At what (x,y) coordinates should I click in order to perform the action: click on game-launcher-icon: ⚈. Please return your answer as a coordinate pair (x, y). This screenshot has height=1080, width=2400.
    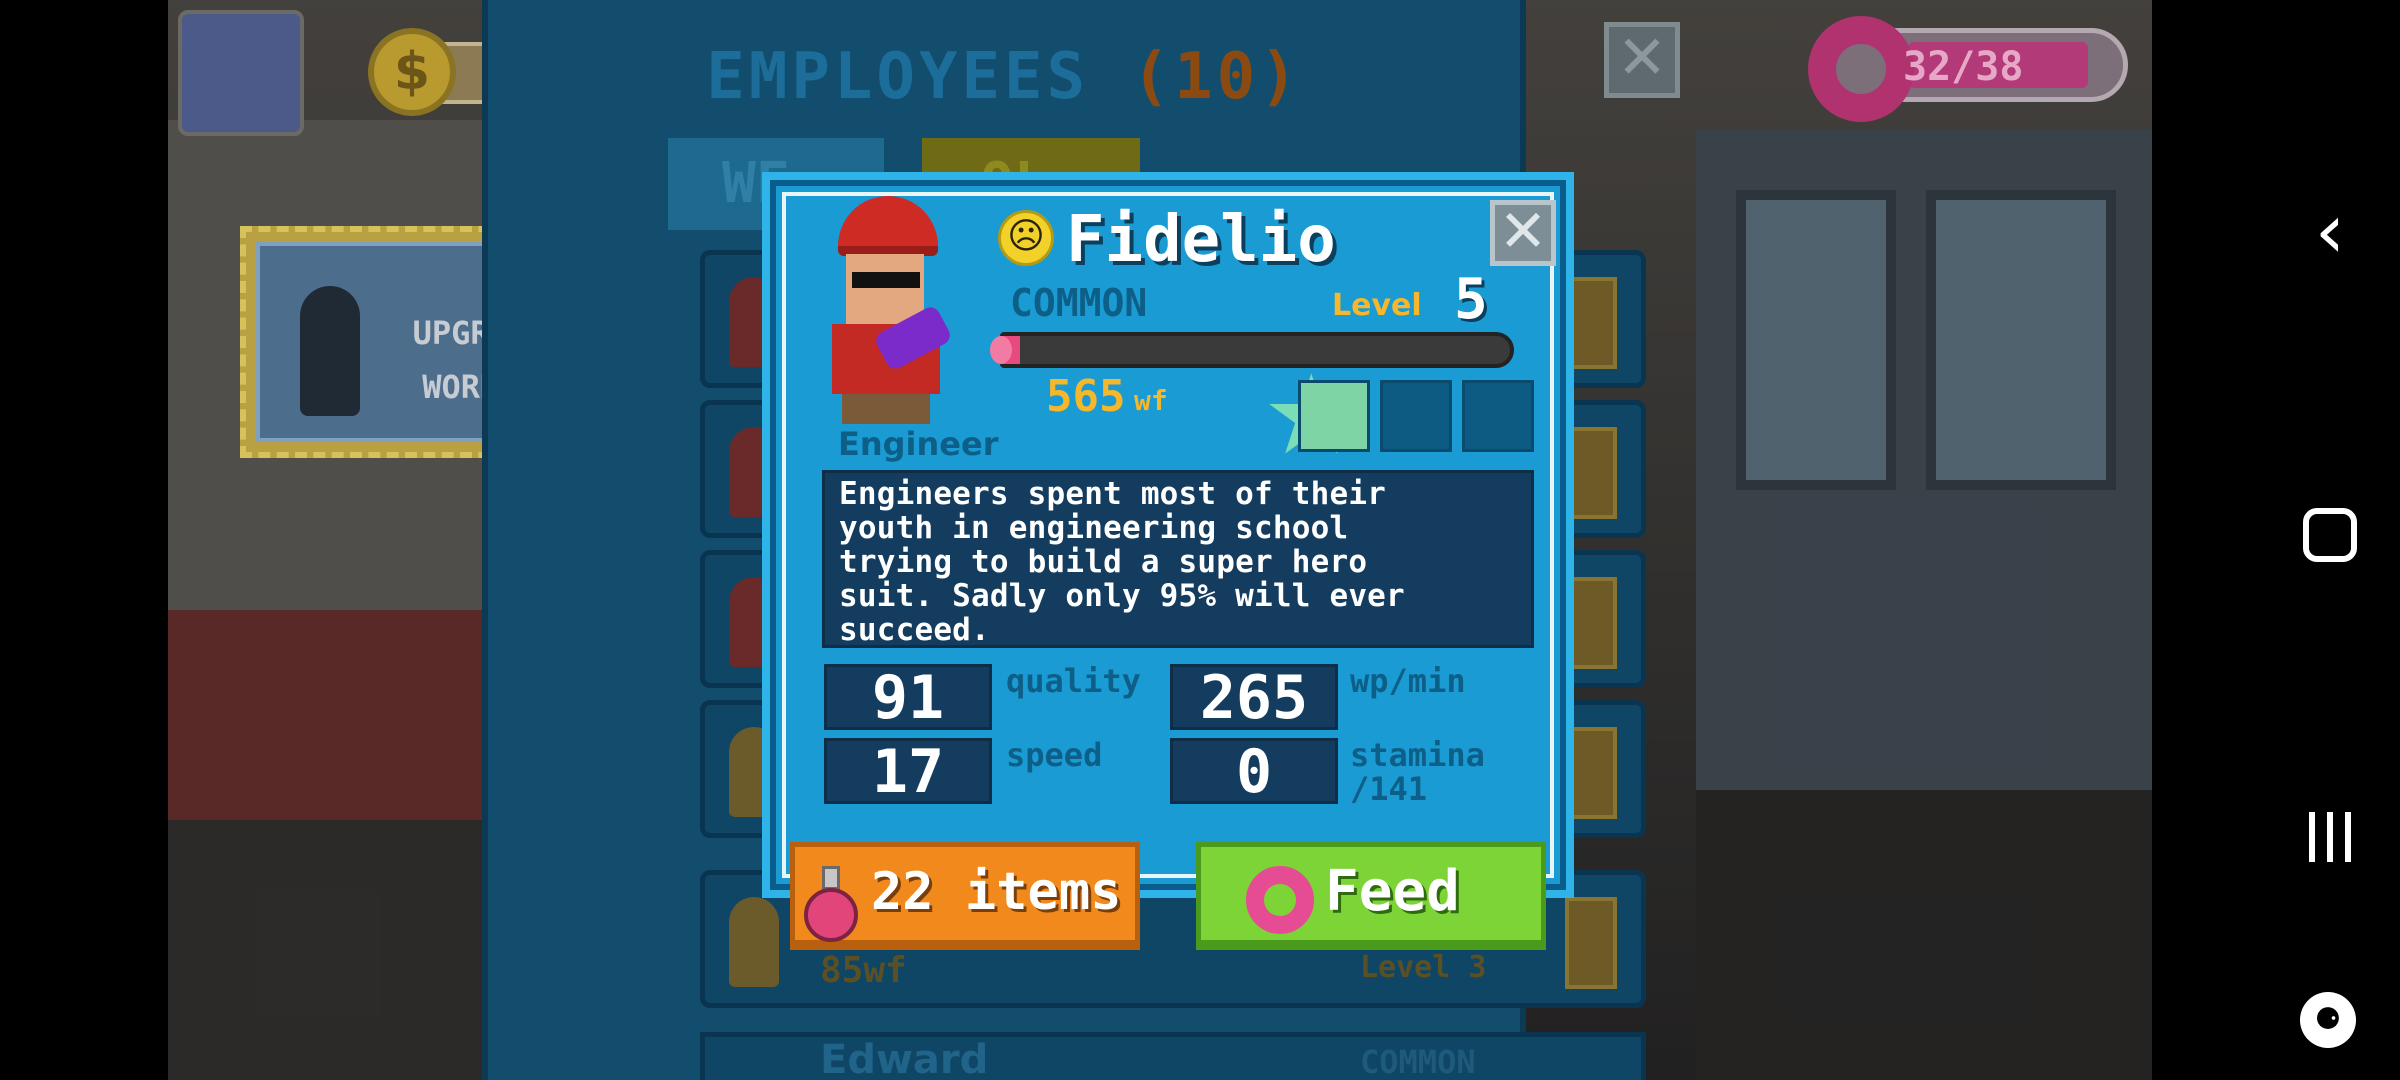
    Looking at the image, I should click on (2328, 1020).